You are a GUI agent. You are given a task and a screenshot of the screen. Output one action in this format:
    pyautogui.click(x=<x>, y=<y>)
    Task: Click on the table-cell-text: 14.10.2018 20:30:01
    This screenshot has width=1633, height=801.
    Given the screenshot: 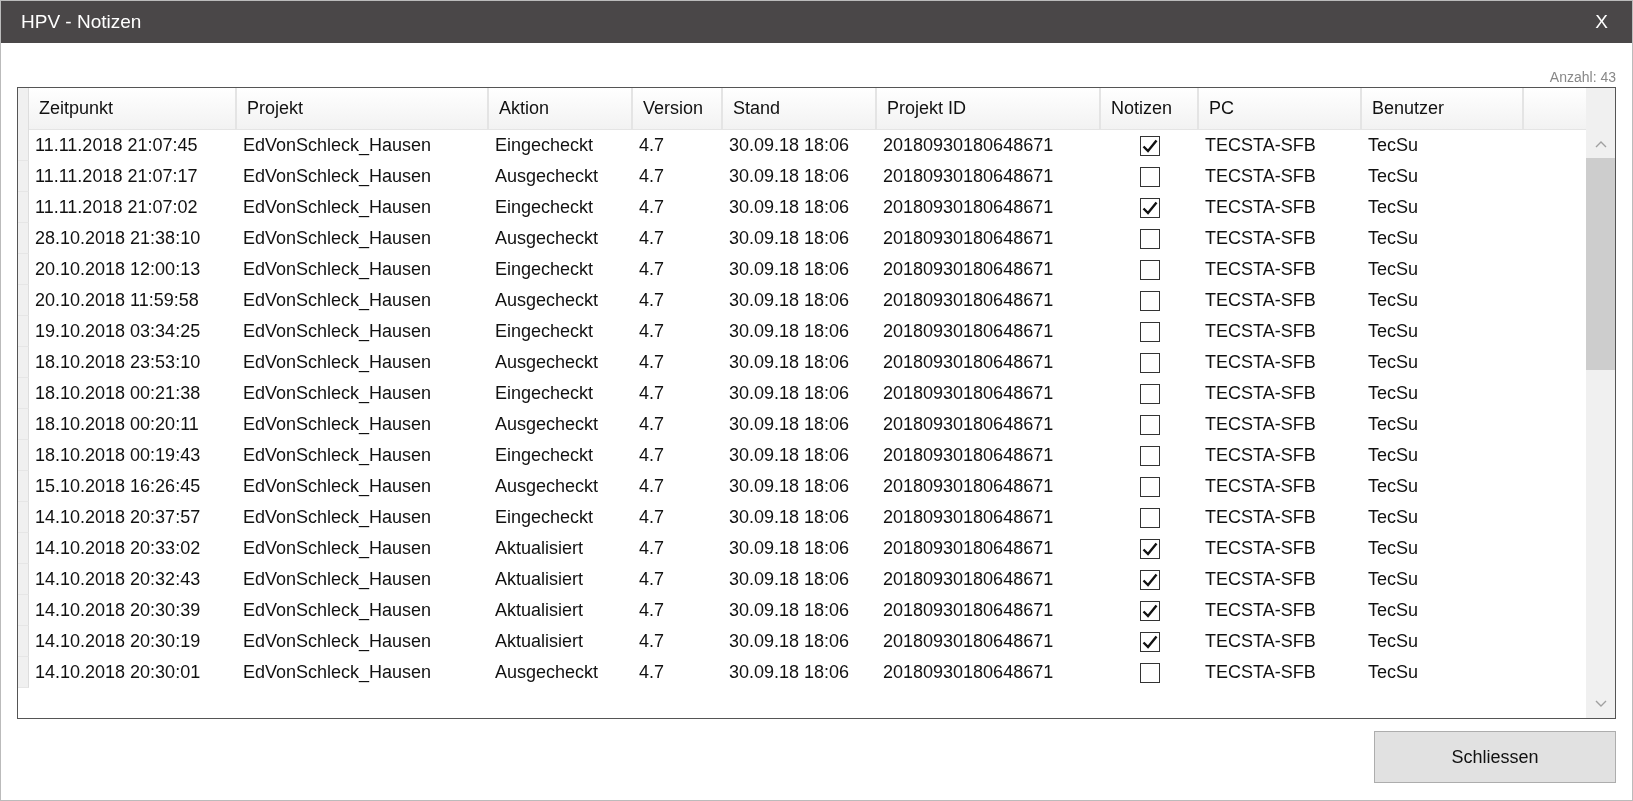 What is the action you would take?
    pyautogui.click(x=118, y=672)
    